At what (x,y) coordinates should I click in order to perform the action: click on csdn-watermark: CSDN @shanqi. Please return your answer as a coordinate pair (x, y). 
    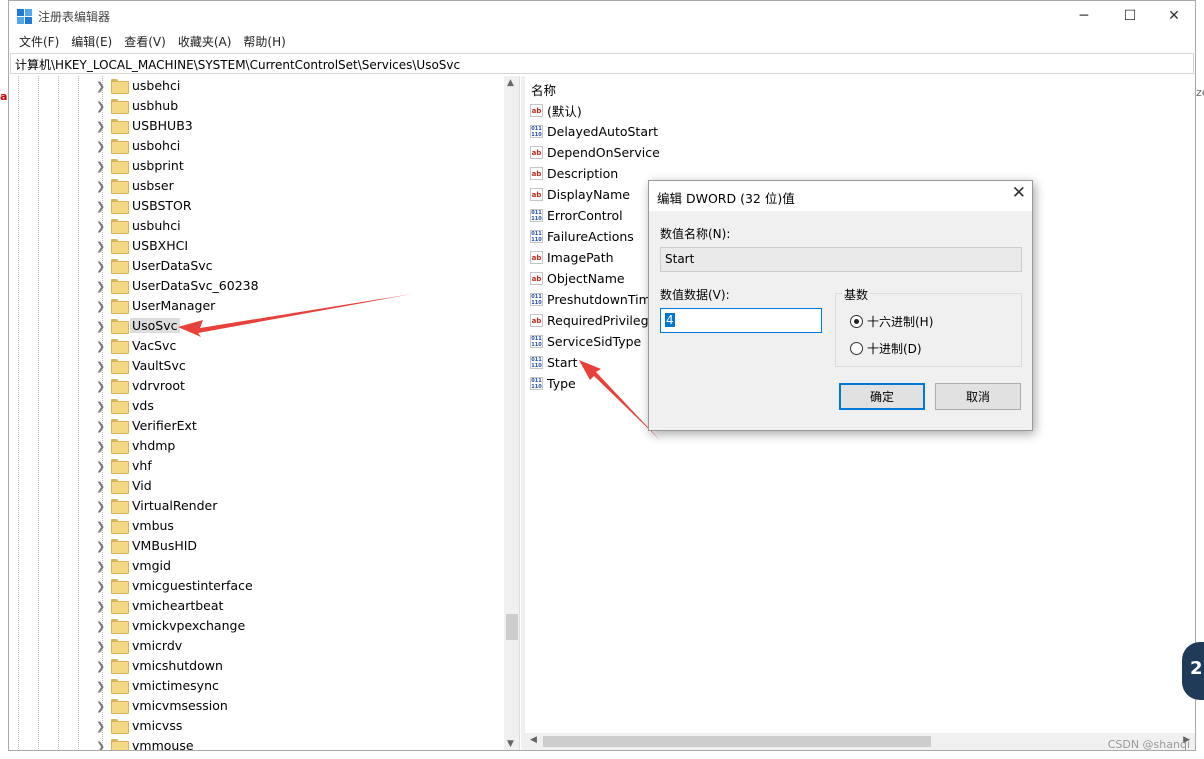
    Looking at the image, I should click on (1148, 744).